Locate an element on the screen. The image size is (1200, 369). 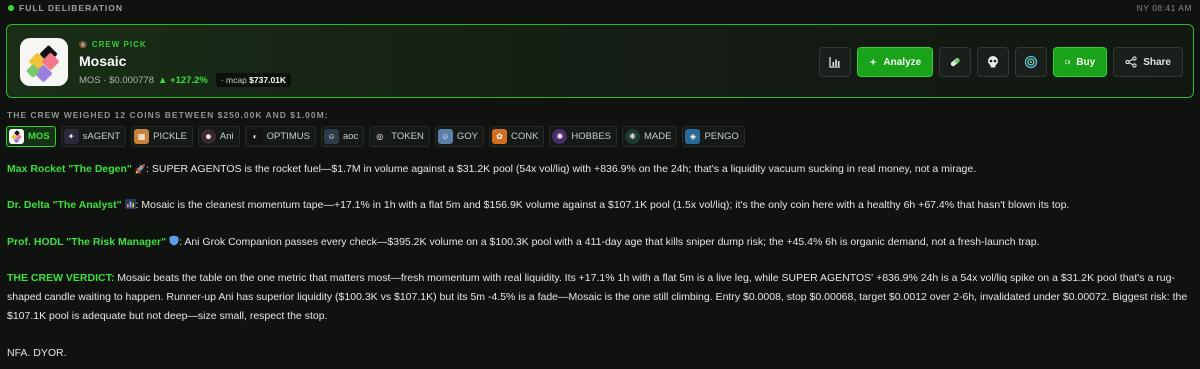
chip-optimus: ◐ OPTIMUS is located at coordinates (280, 136).